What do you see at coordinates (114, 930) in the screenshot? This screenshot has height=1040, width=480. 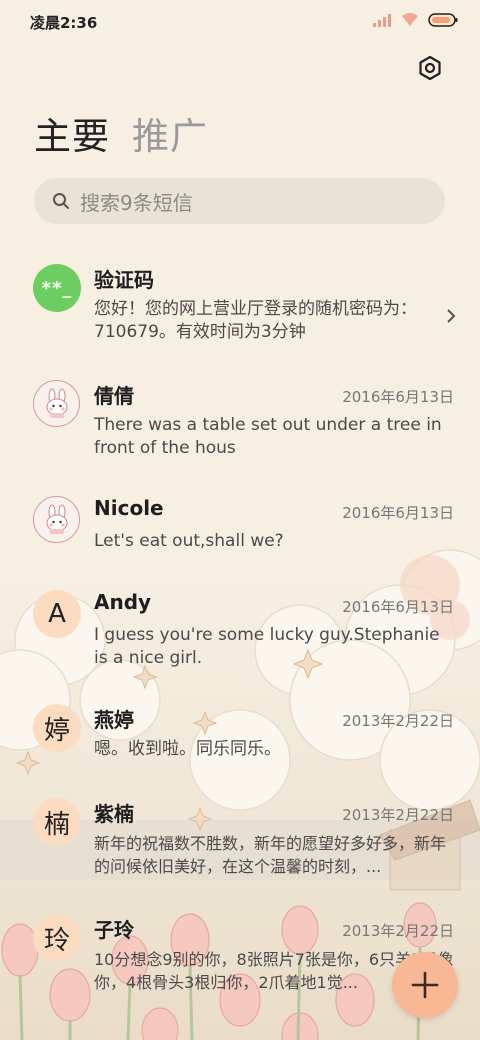 I see `sender-name: 子玲` at bounding box center [114, 930].